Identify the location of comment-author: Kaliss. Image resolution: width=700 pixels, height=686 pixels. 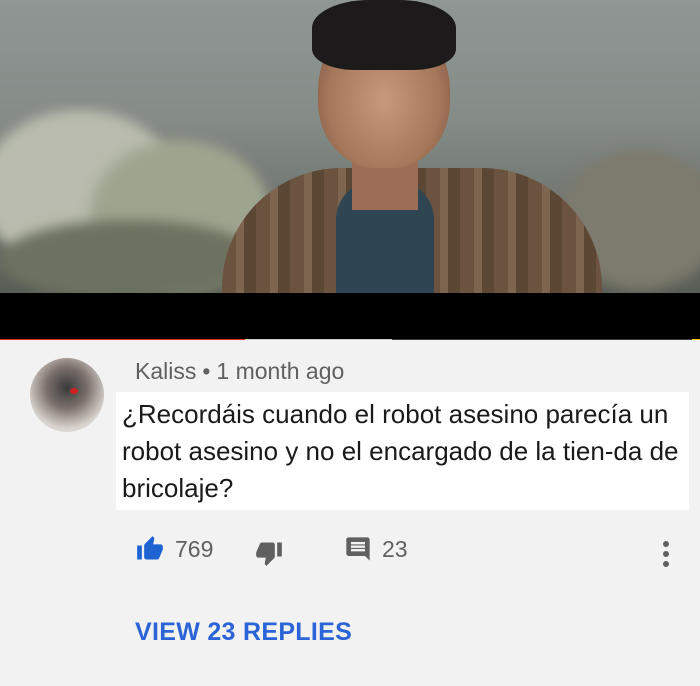
(165, 371).